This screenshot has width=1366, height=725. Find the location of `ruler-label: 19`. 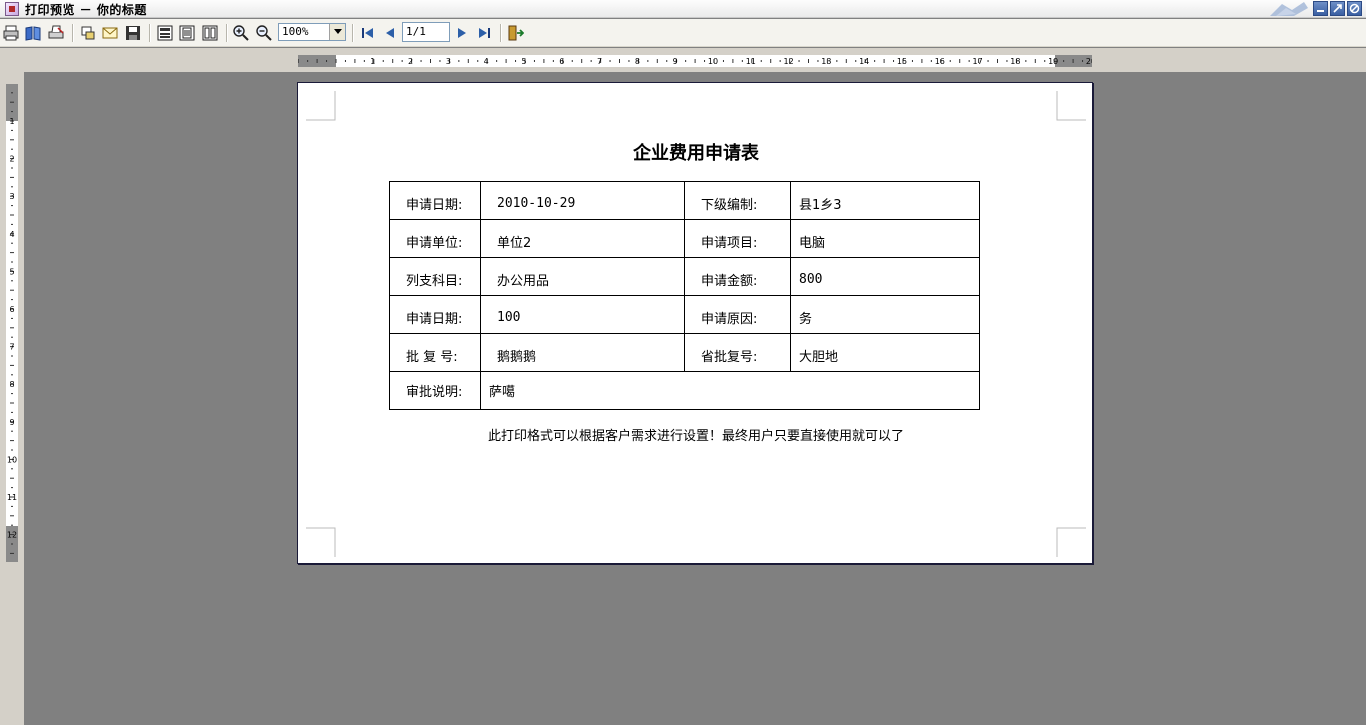

ruler-label: 19 is located at coordinates (1053, 61).